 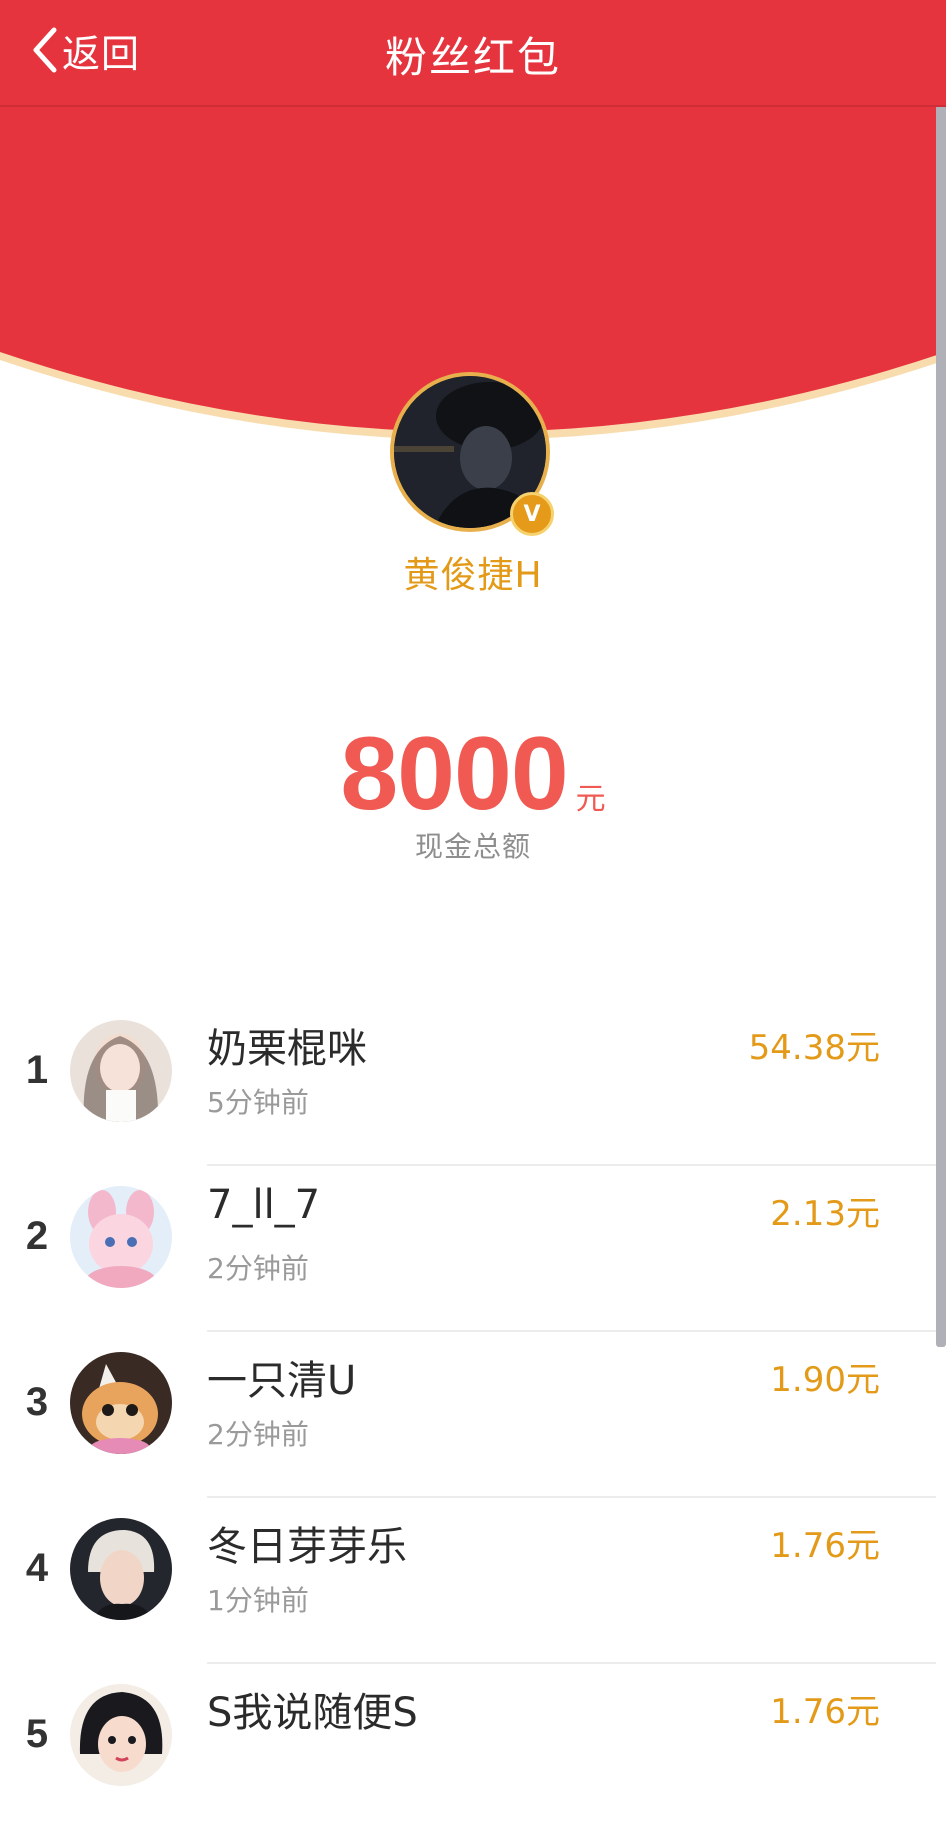 I want to click on rank-number: 2, so click(x=37, y=1236).